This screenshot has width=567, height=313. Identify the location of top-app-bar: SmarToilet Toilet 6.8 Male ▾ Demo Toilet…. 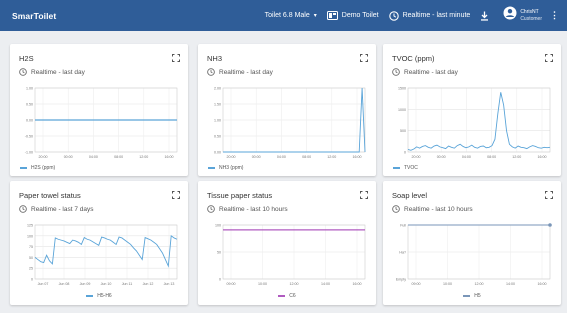
(283, 15).